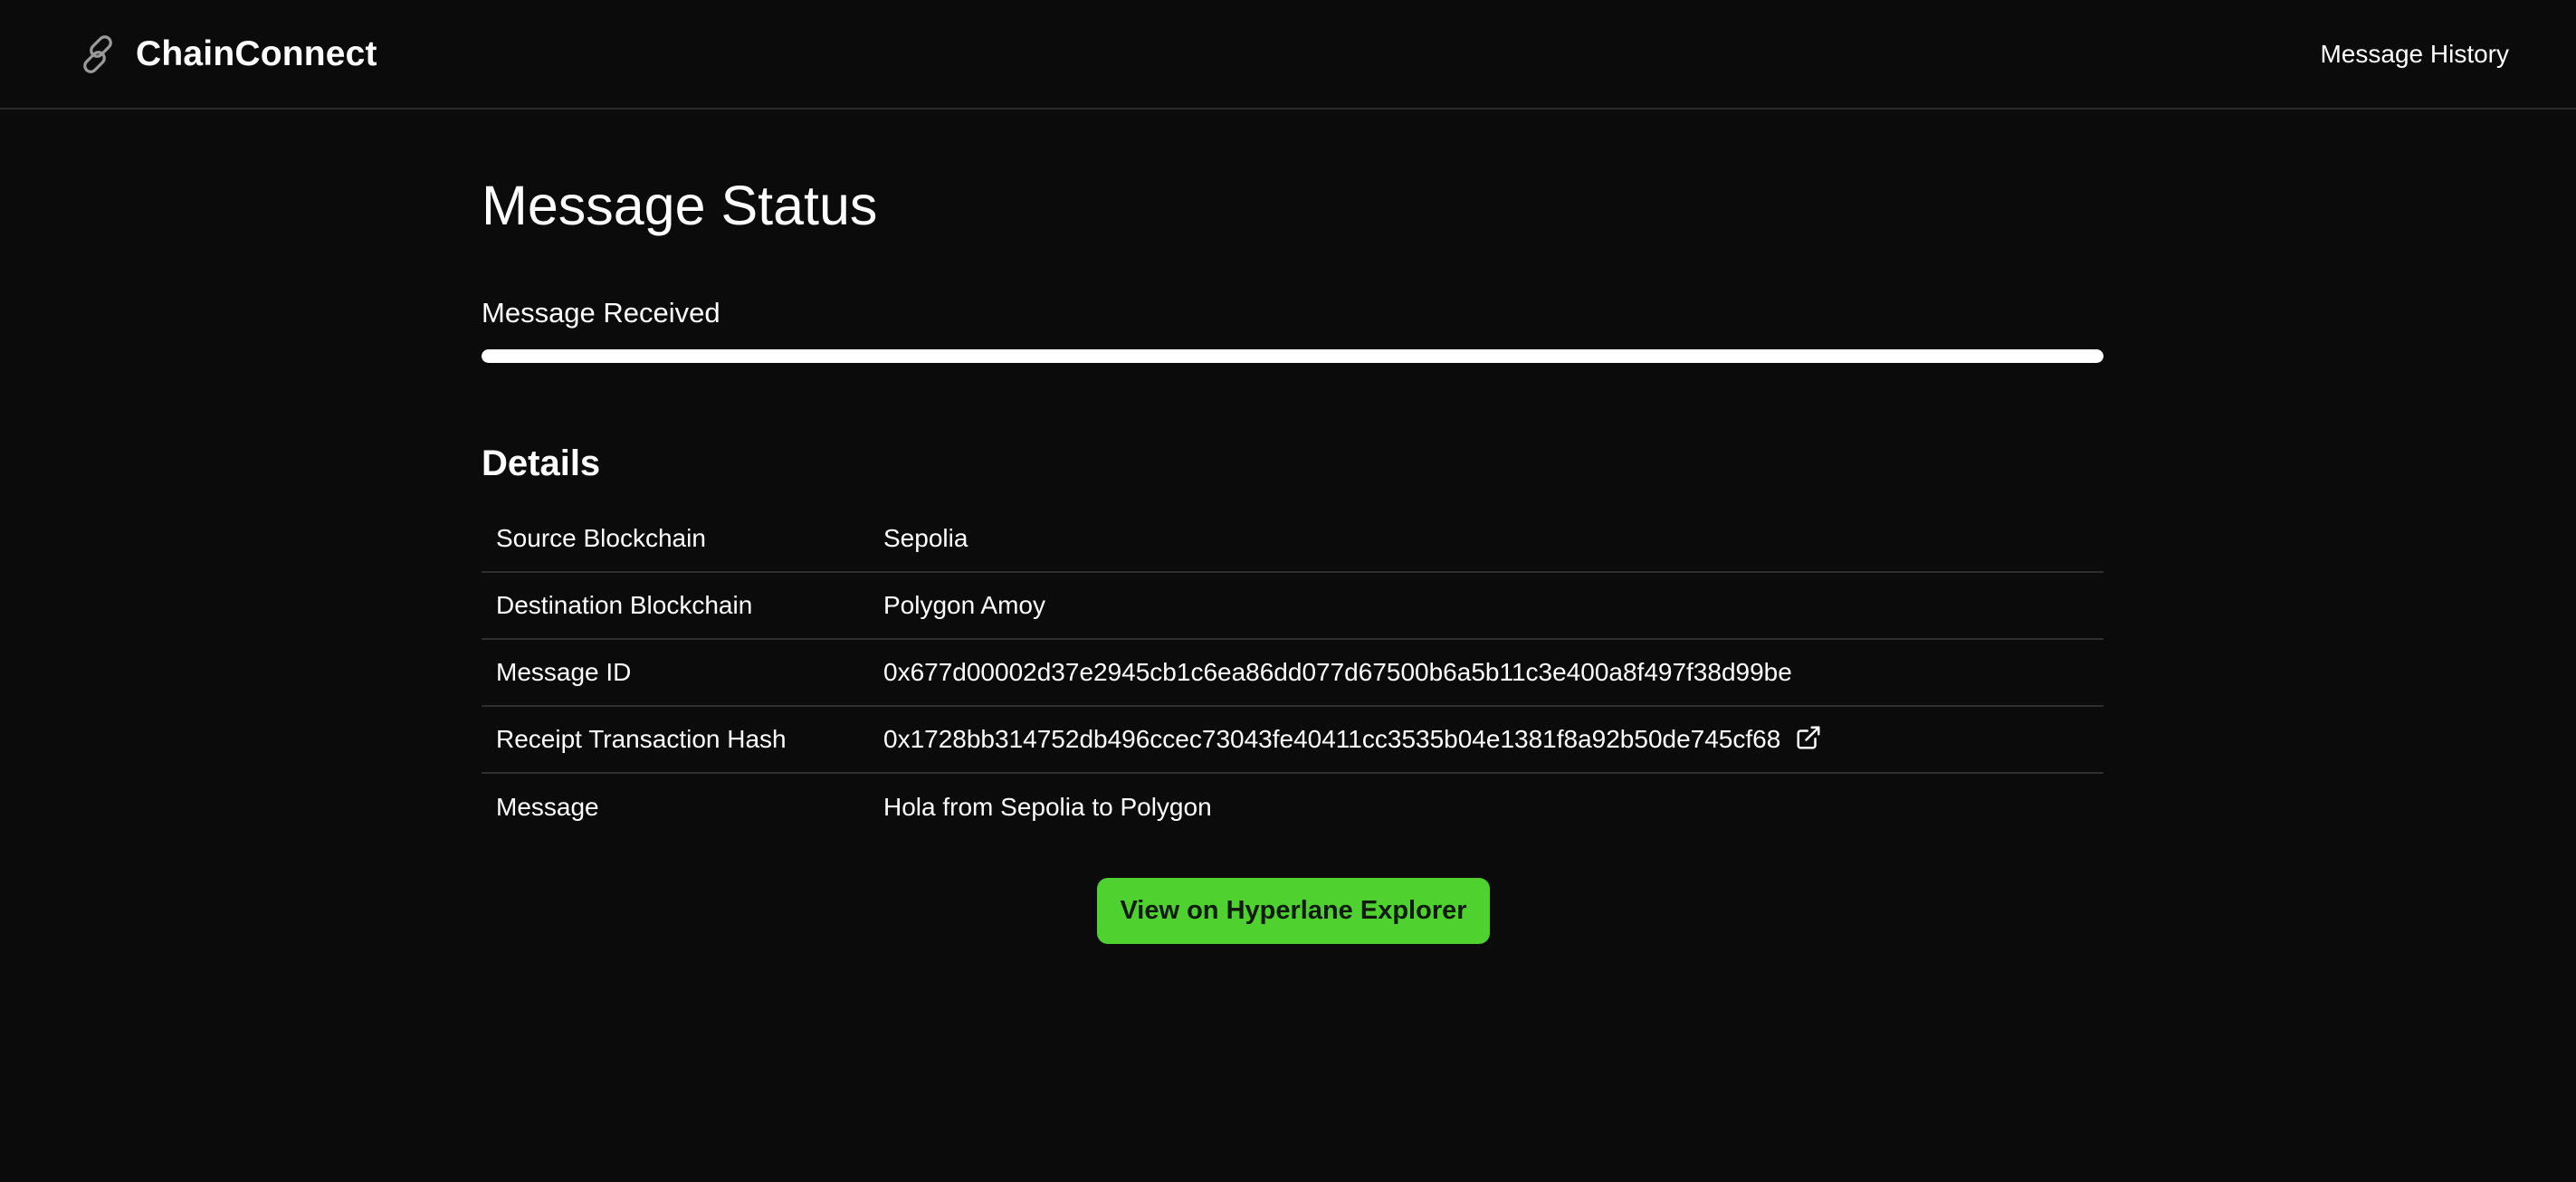  I want to click on status-progress-fill, so click(1293, 356).